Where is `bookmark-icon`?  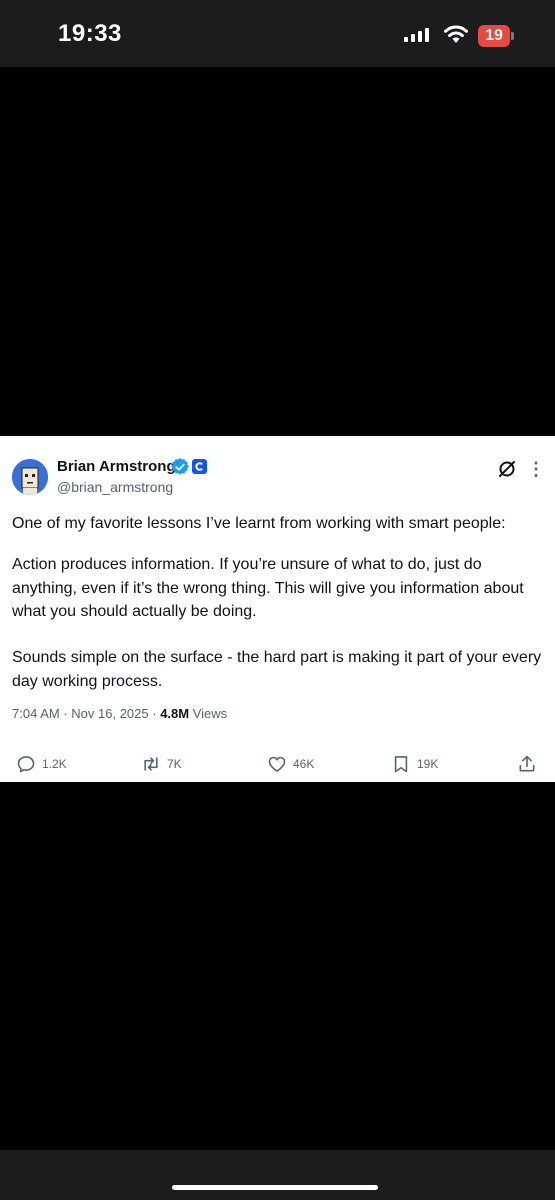 bookmark-icon is located at coordinates (401, 764).